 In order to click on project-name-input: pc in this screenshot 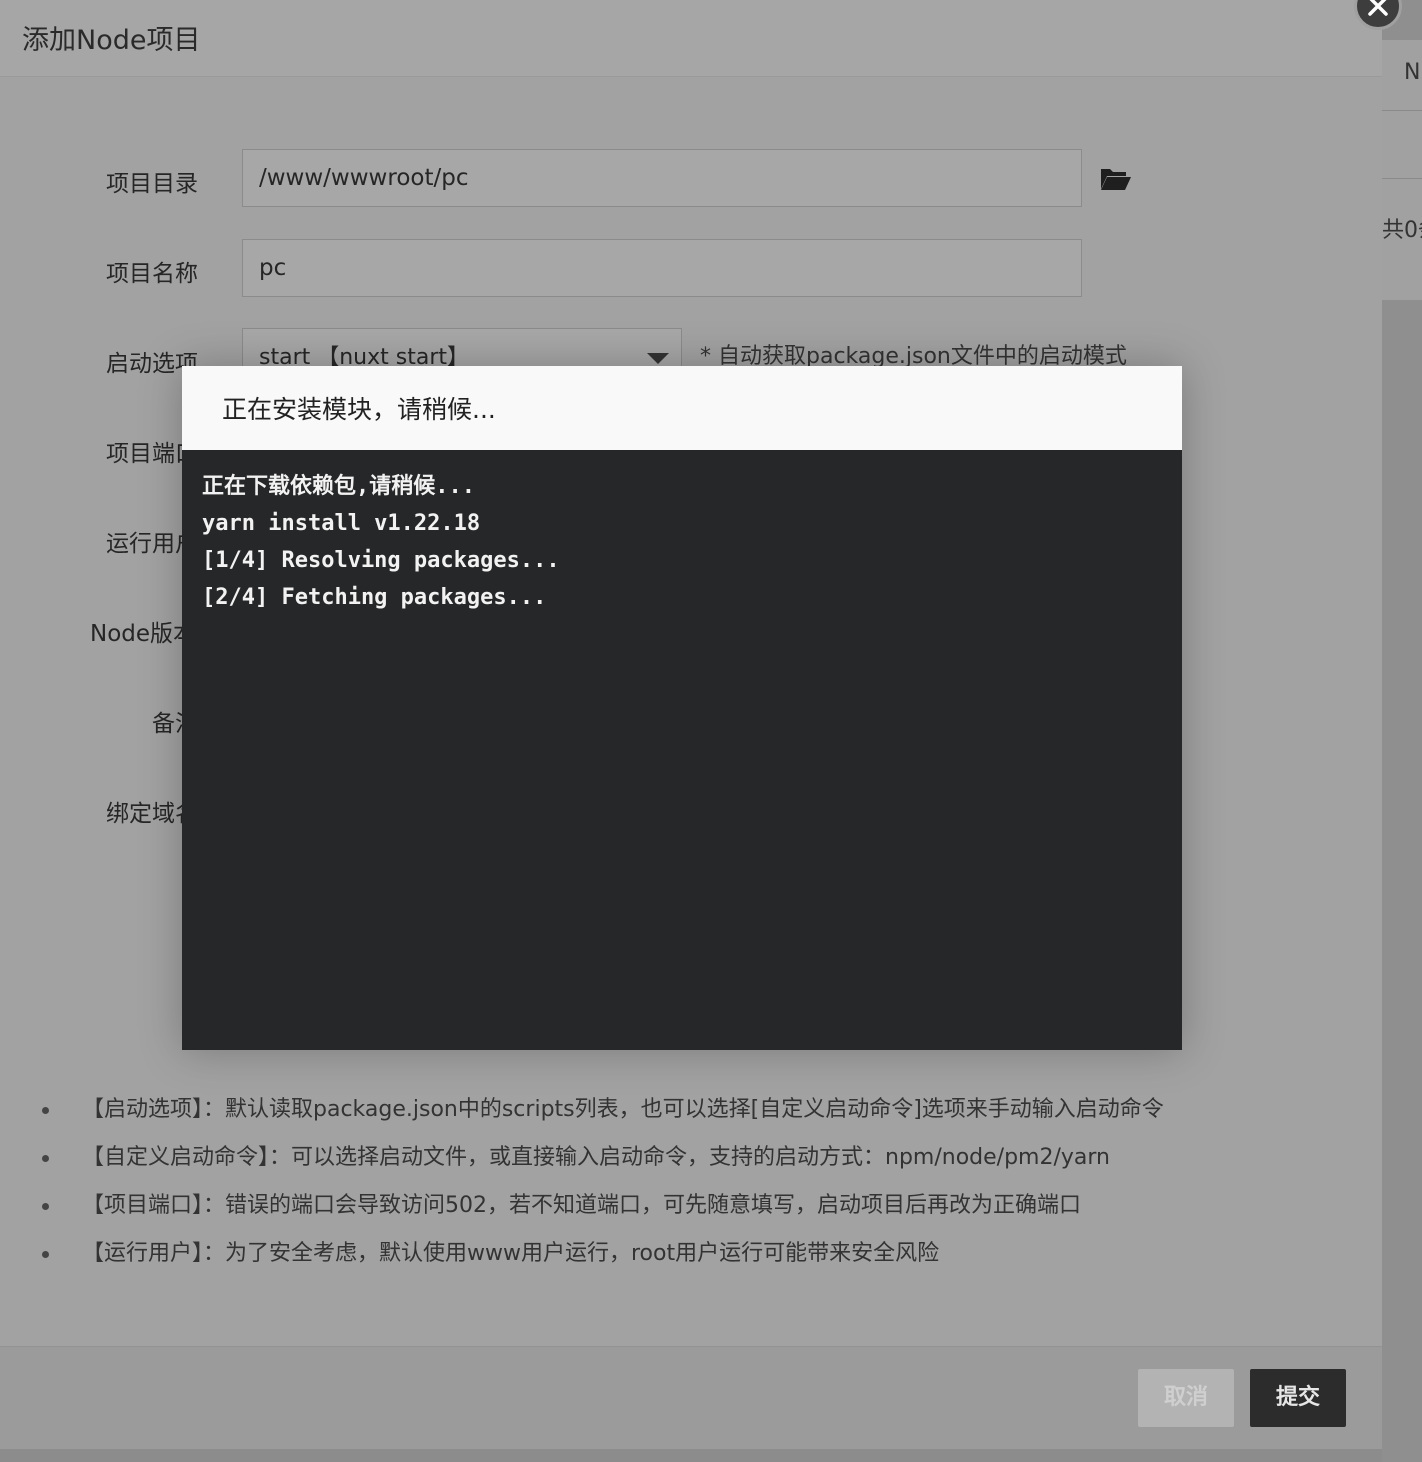, I will do `click(662, 268)`.